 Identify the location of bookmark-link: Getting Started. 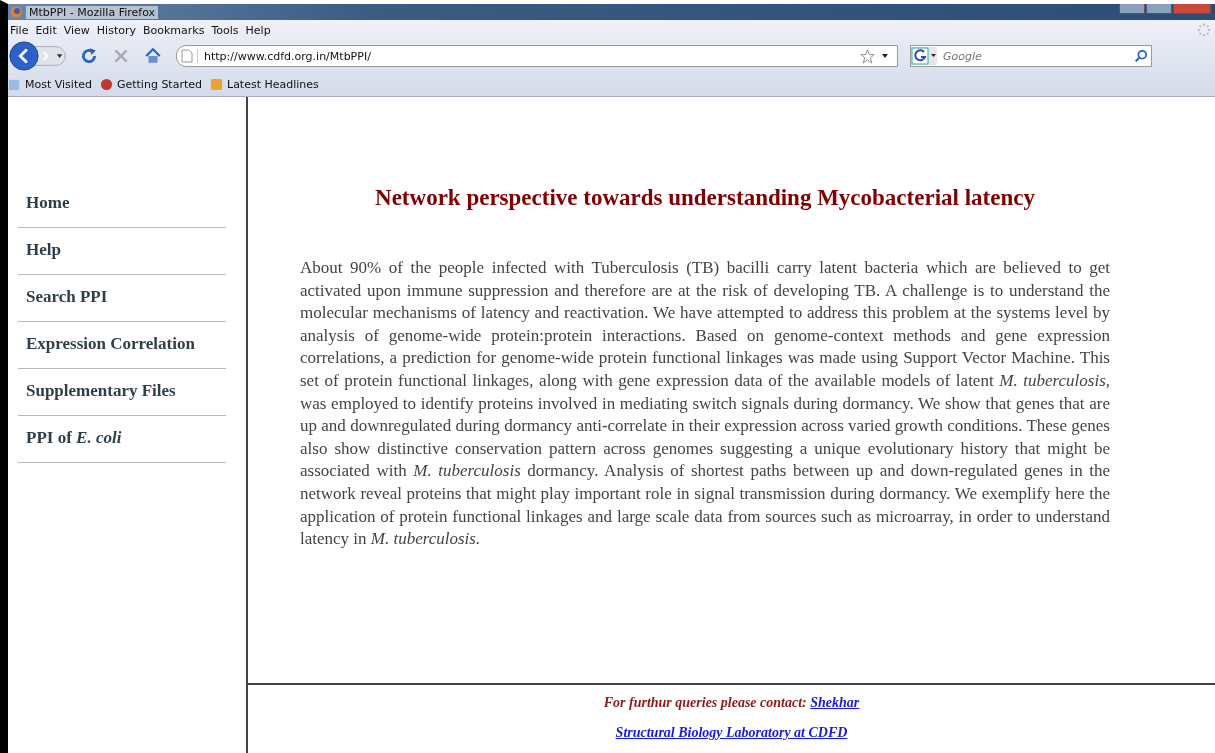
(159, 84).